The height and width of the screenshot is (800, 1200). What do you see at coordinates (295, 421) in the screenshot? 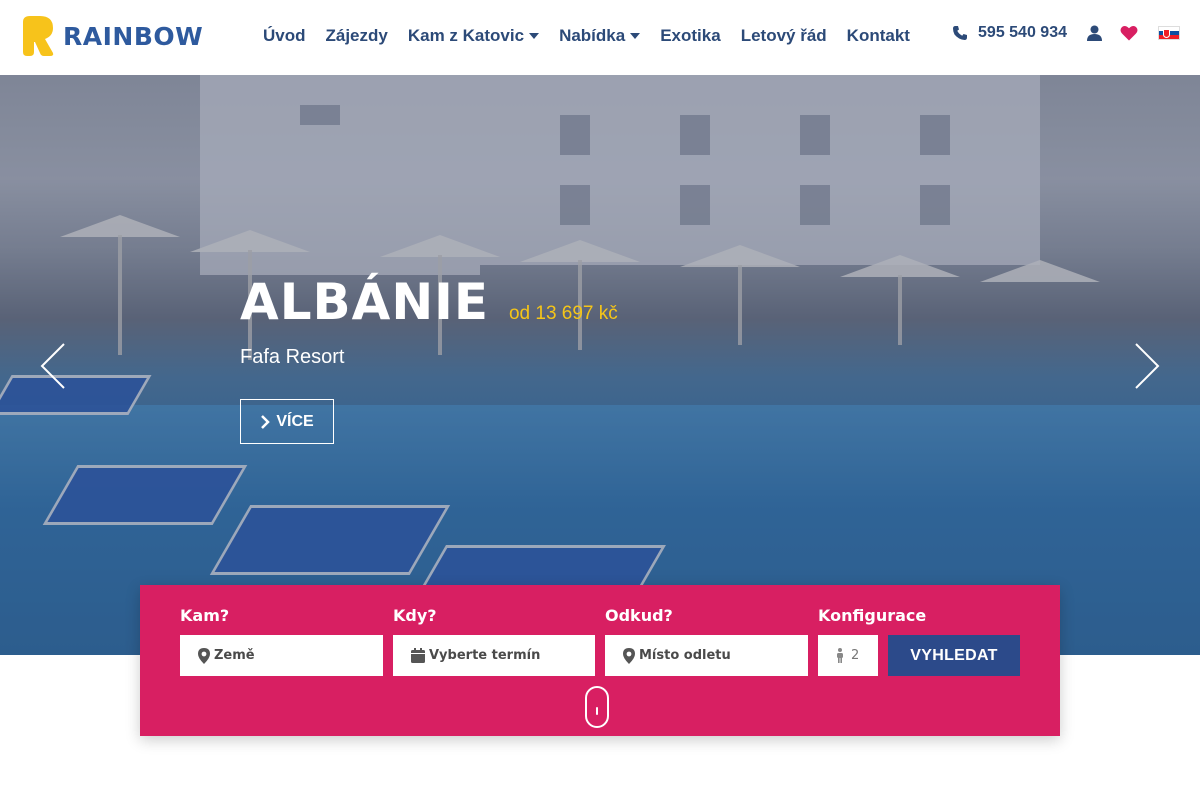
I see `more-button-label: VÍCE` at bounding box center [295, 421].